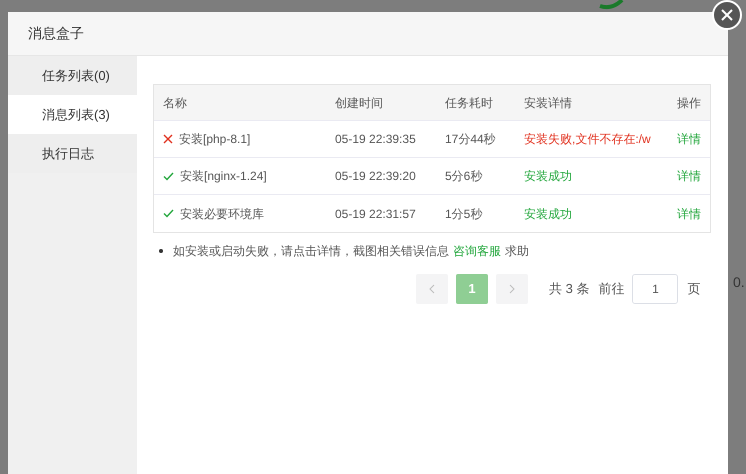  Describe the element at coordinates (214, 139) in the screenshot. I see `table-cell-text: 安装[php-8.1]` at that location.